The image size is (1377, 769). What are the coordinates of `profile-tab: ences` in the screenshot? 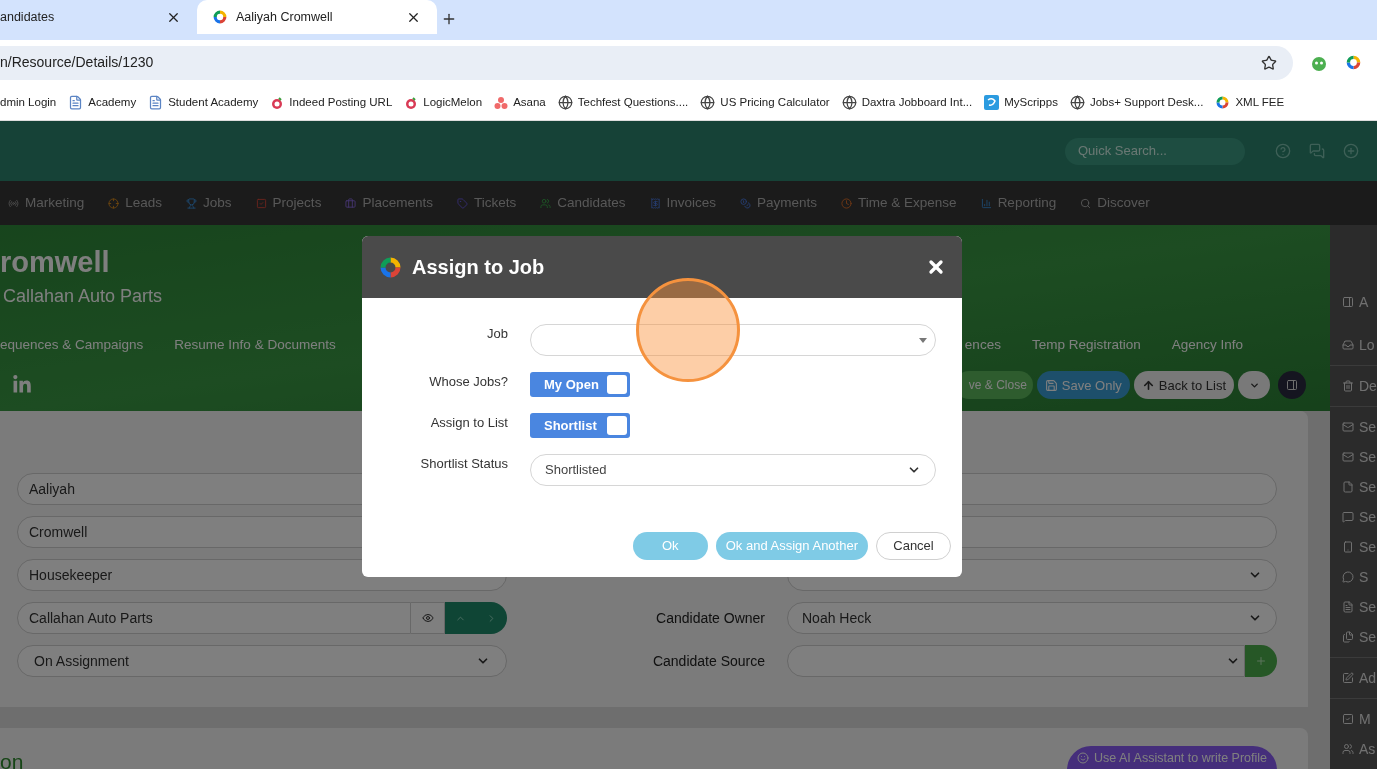 It's located at (982, 345).